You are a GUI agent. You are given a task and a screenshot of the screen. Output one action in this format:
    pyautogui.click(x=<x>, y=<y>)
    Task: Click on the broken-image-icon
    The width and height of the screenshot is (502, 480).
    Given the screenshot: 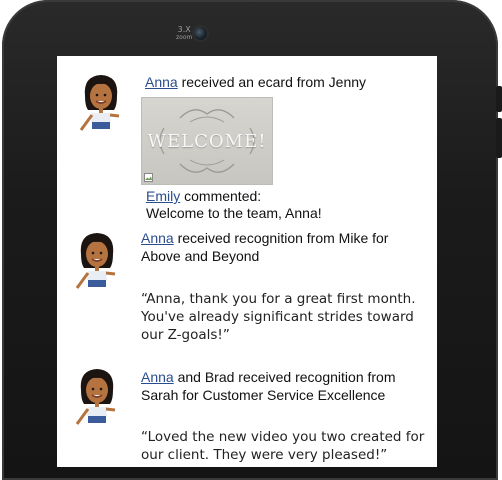 What is the action you would take?
    pyautogui.click(x=148, y=177)
    